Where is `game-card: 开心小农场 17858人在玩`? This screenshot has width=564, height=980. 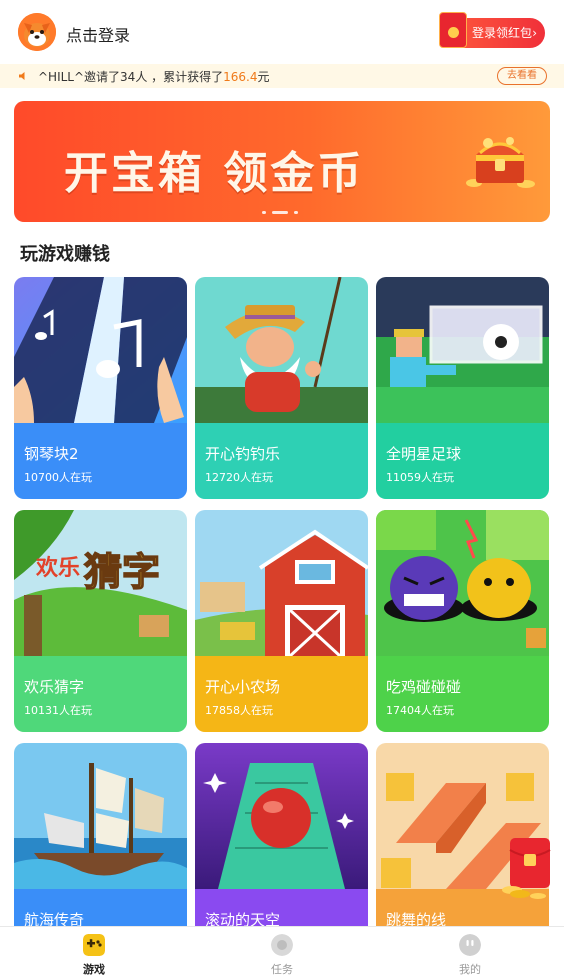 game-card: 开心小农场 17858人在玩 is located at coordinates (281, 621).